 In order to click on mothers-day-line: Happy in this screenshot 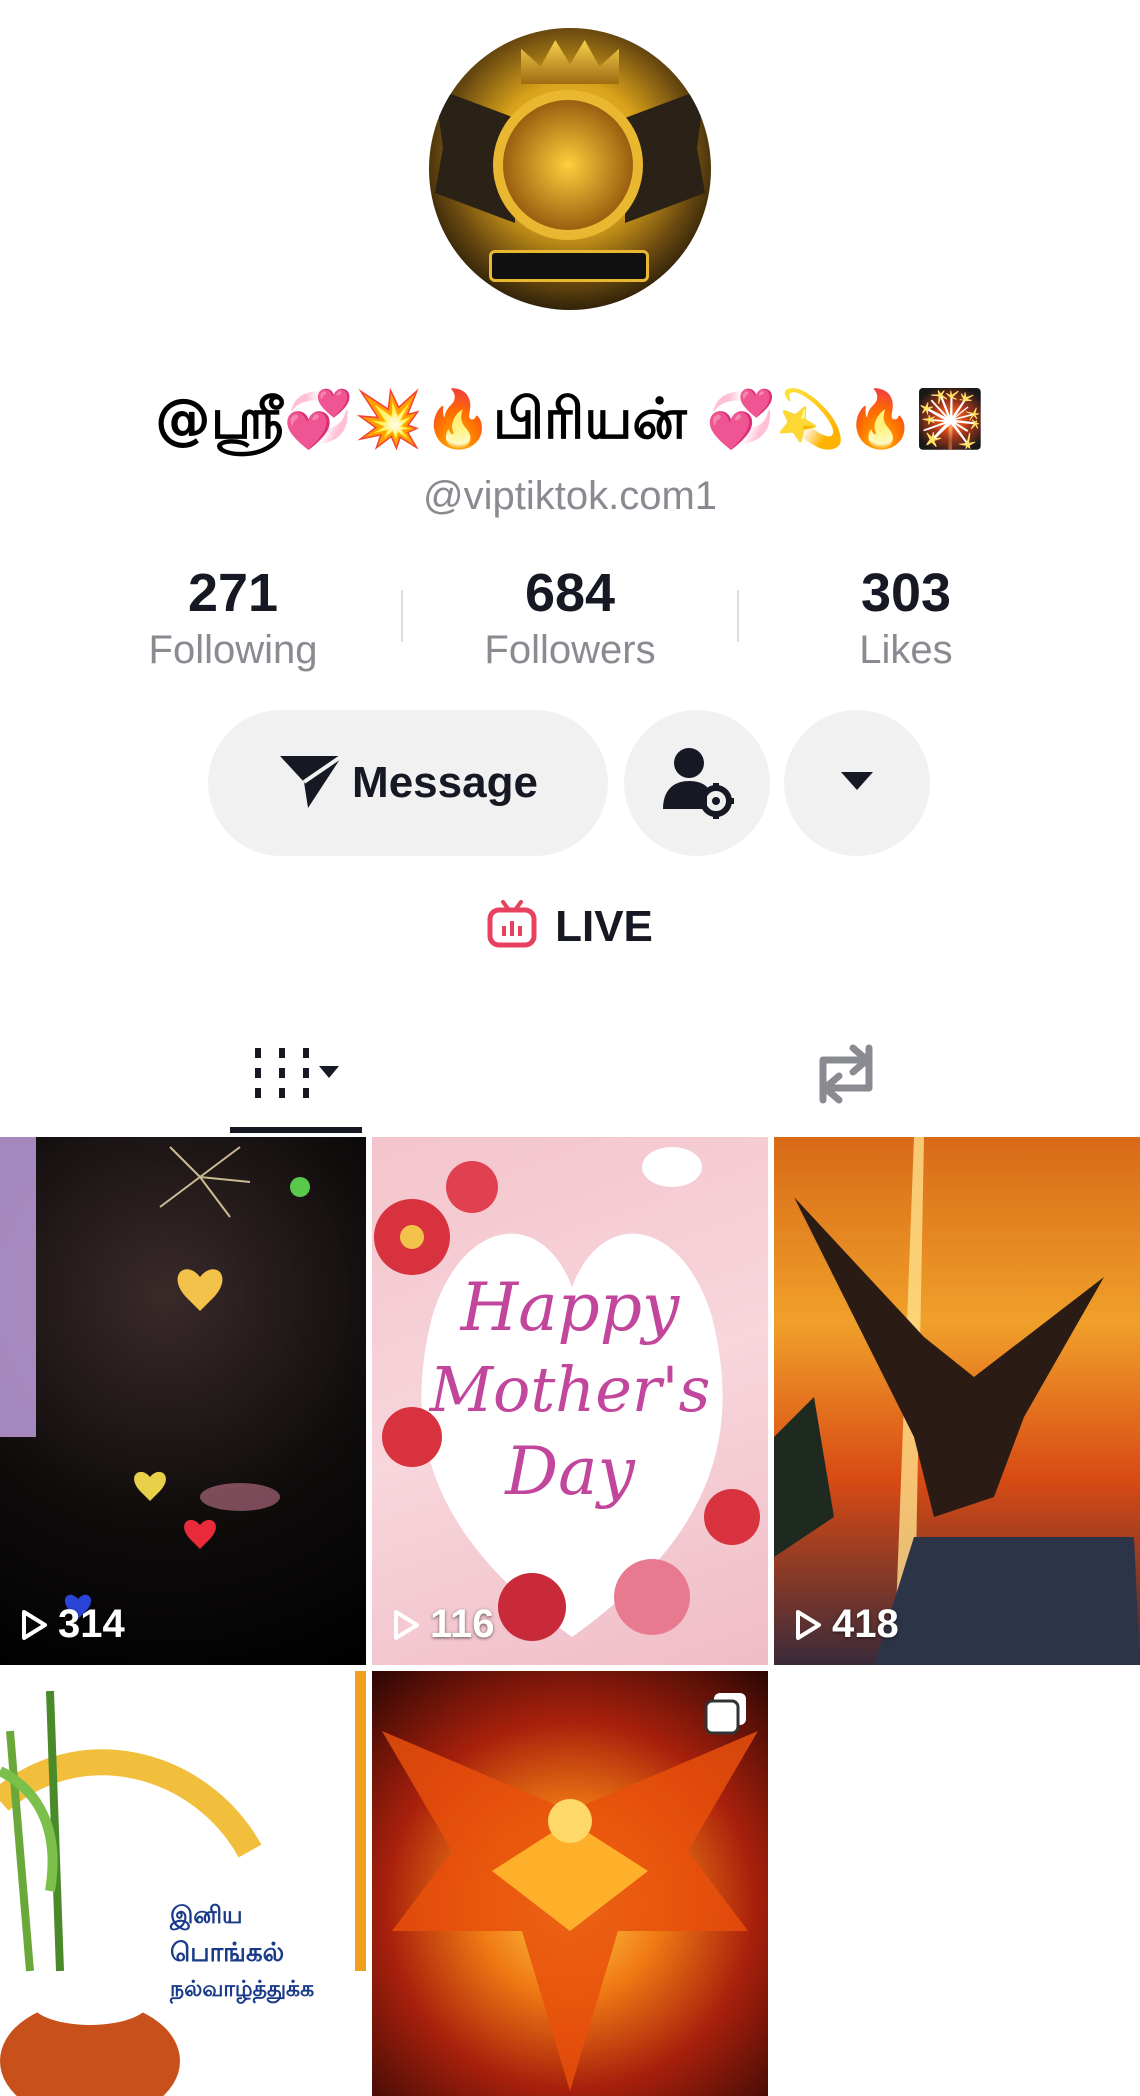, I will do `click(570, 1307)`.